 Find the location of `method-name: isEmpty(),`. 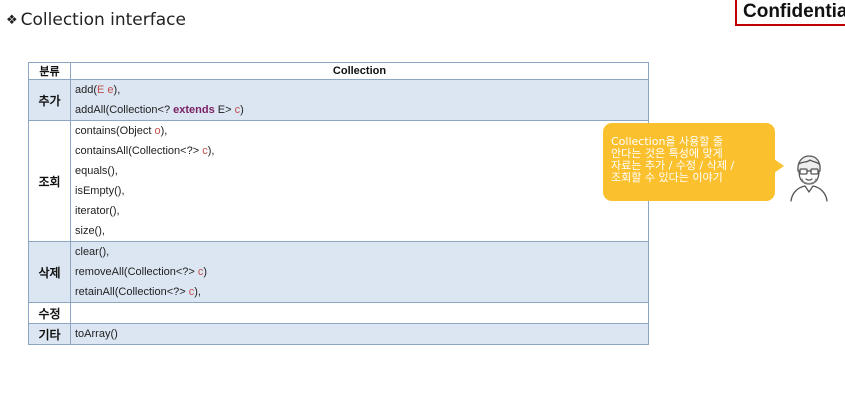

method-name: isEmpty(), is located at coordinates (100, 191).